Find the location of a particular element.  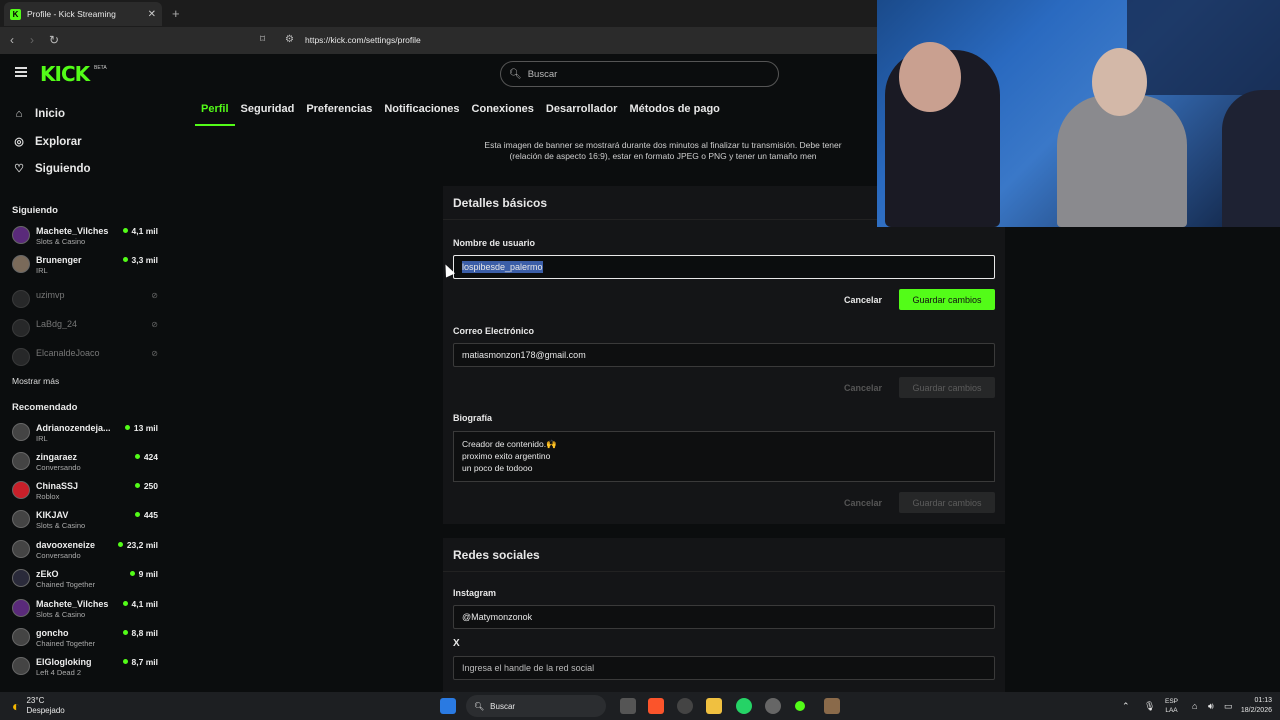

language-indicator: ESP LAA is located at coordinates (1171, 706).